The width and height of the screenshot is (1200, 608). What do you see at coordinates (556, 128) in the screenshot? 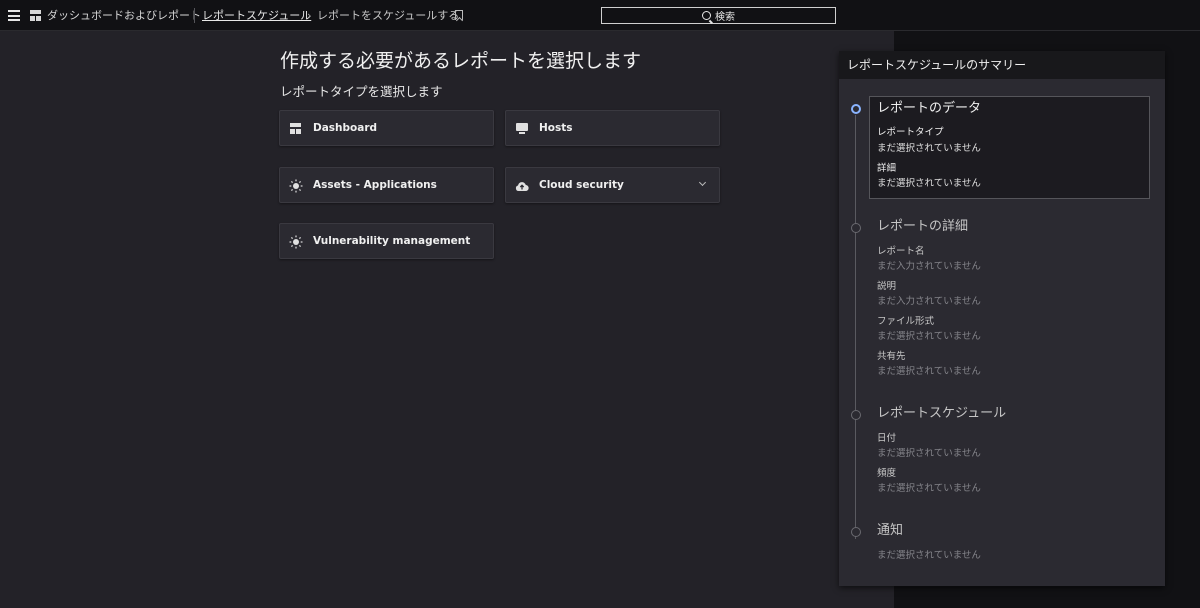
I see `tile-label: Hosts` at bounding box center [556, 128].